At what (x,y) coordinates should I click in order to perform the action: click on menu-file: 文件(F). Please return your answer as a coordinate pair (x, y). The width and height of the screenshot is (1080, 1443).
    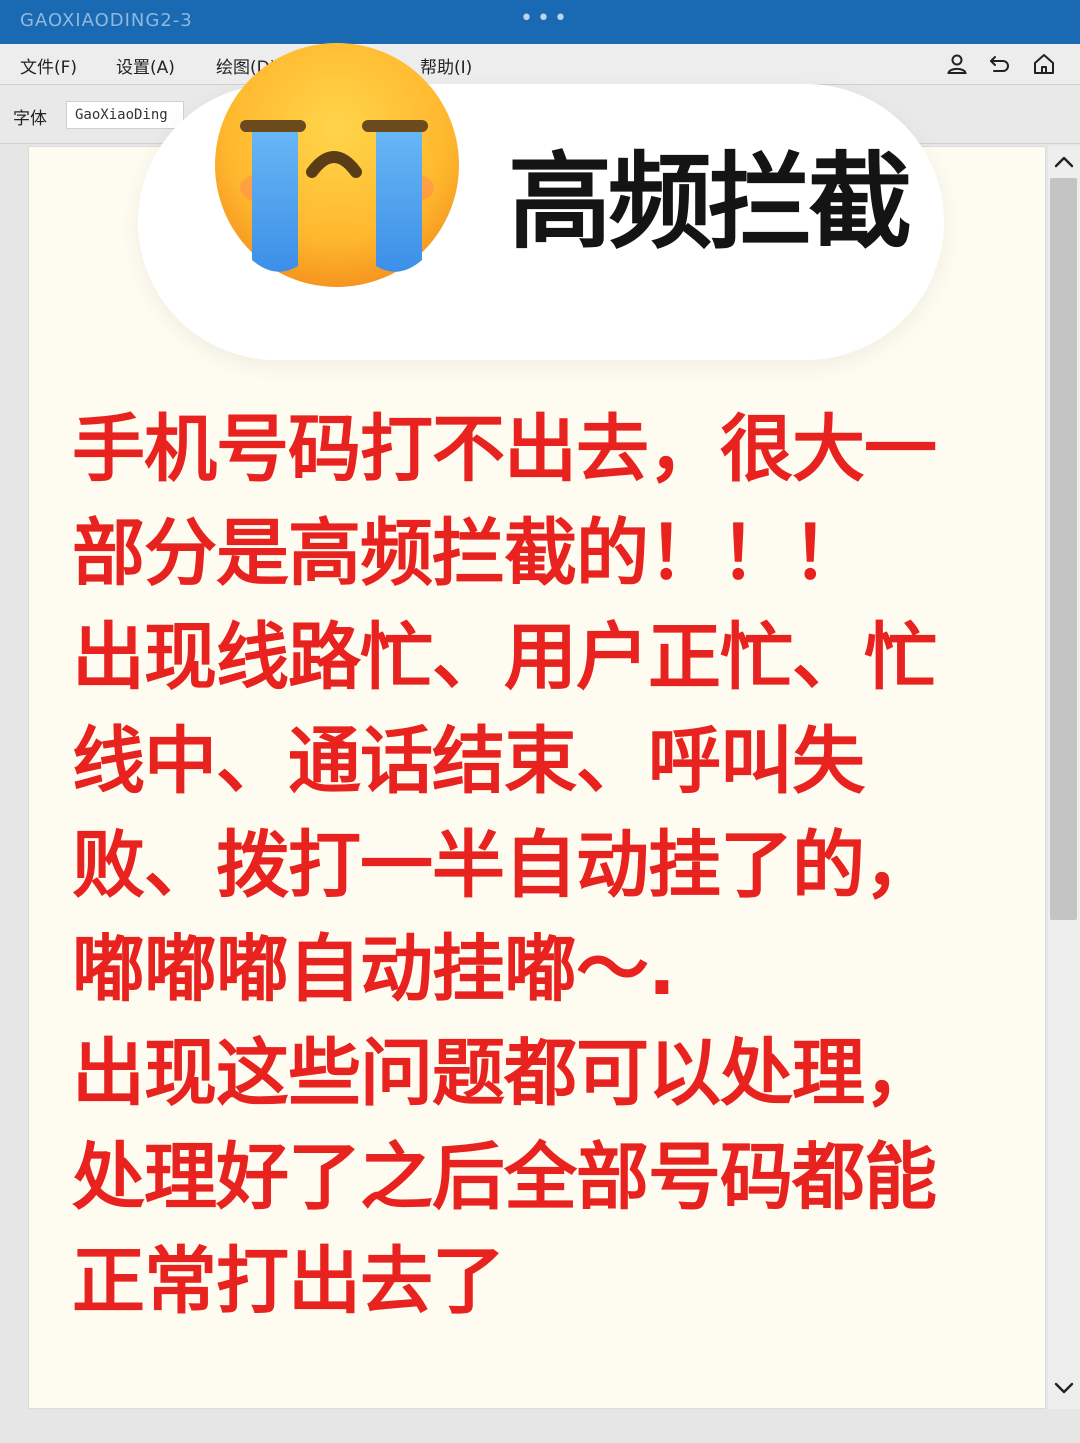
    Looking at the image, I should click on (48, 65).